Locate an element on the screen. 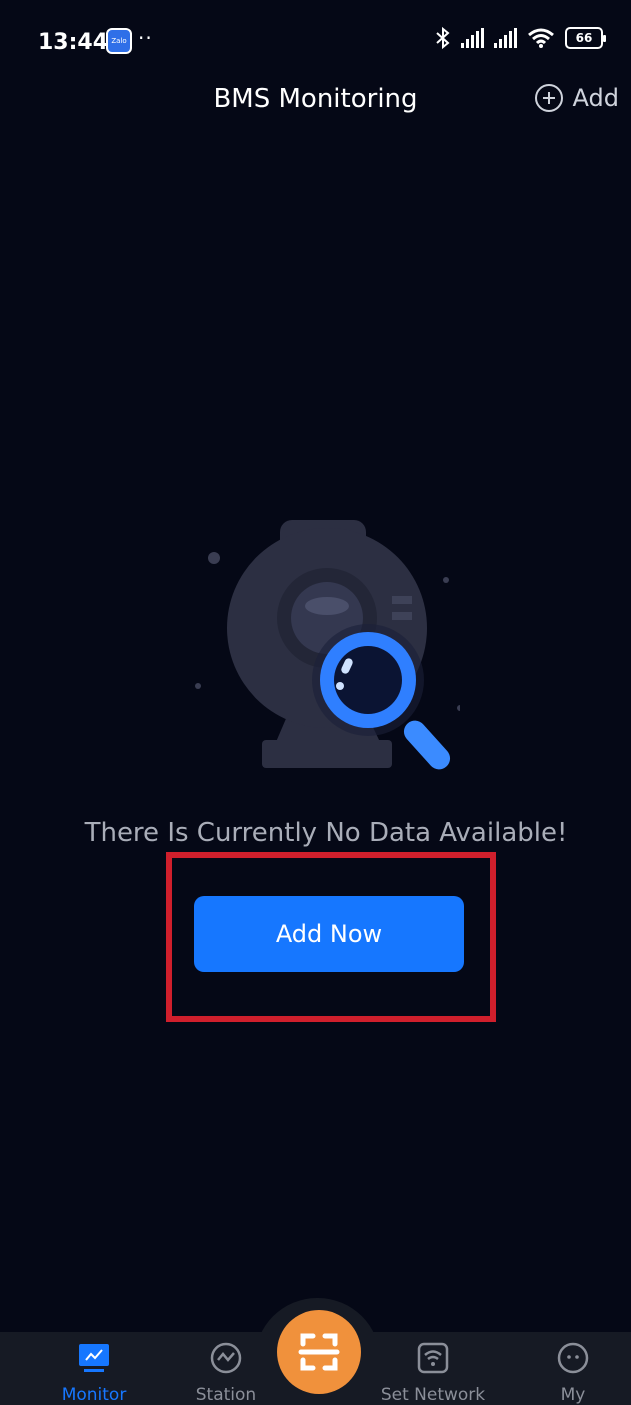 This screenshot has width=631, height=1405. scan-button is located at coordinates (319, 1352).